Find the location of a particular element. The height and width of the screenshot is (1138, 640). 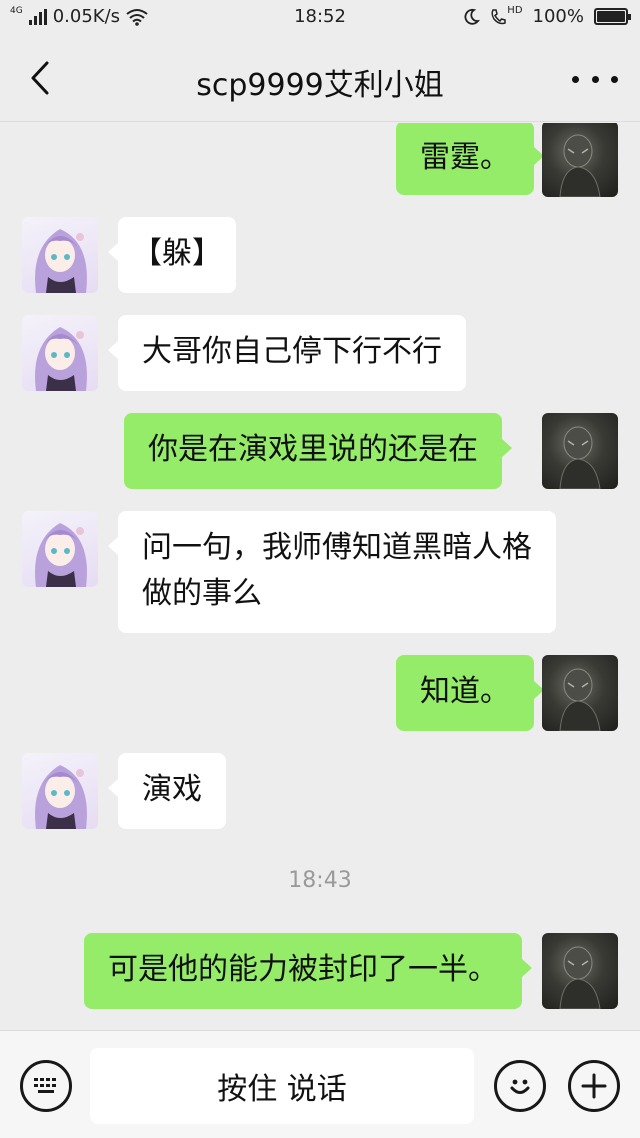

moon-icon is located at coordinates (472, 16).